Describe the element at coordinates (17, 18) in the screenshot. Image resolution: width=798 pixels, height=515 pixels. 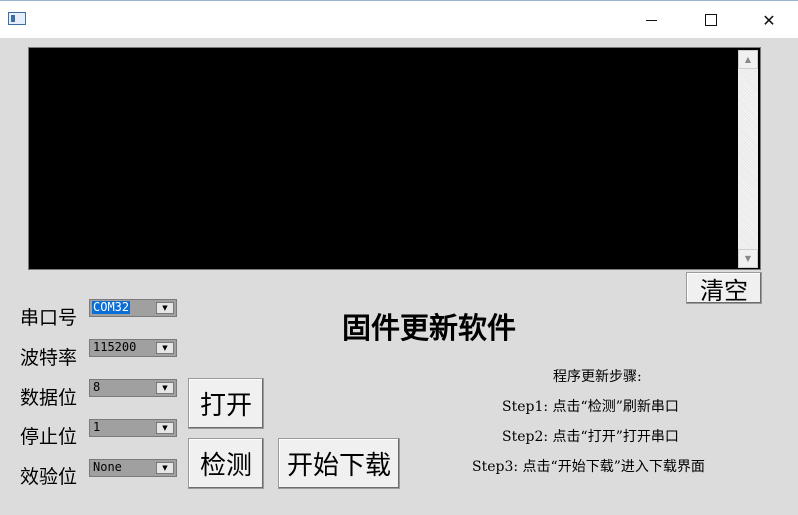
I see `app-window-icon` at that location.